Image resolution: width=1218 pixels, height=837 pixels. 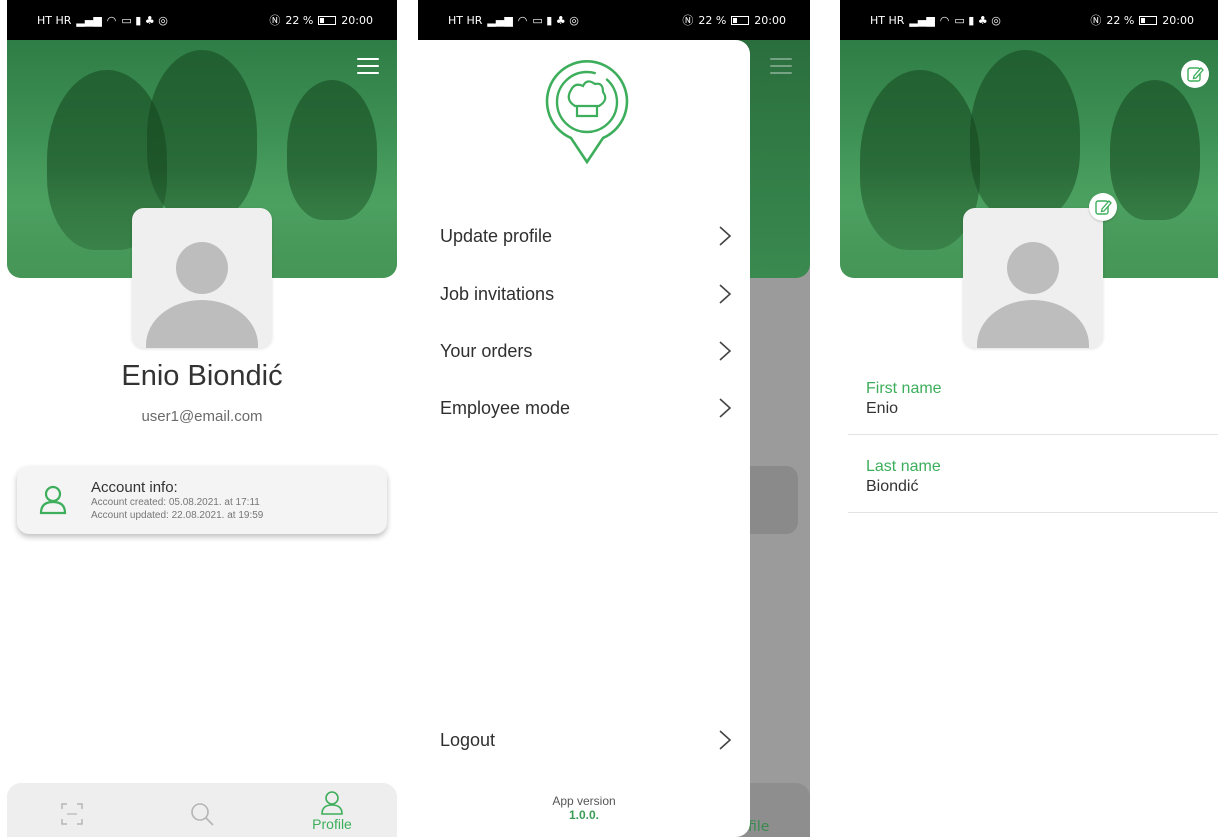 What do you see at coordinates (586, 236) in the screenshot?
I see `menu-item-update-profile: Update profile` at bounding box center [586, 236].